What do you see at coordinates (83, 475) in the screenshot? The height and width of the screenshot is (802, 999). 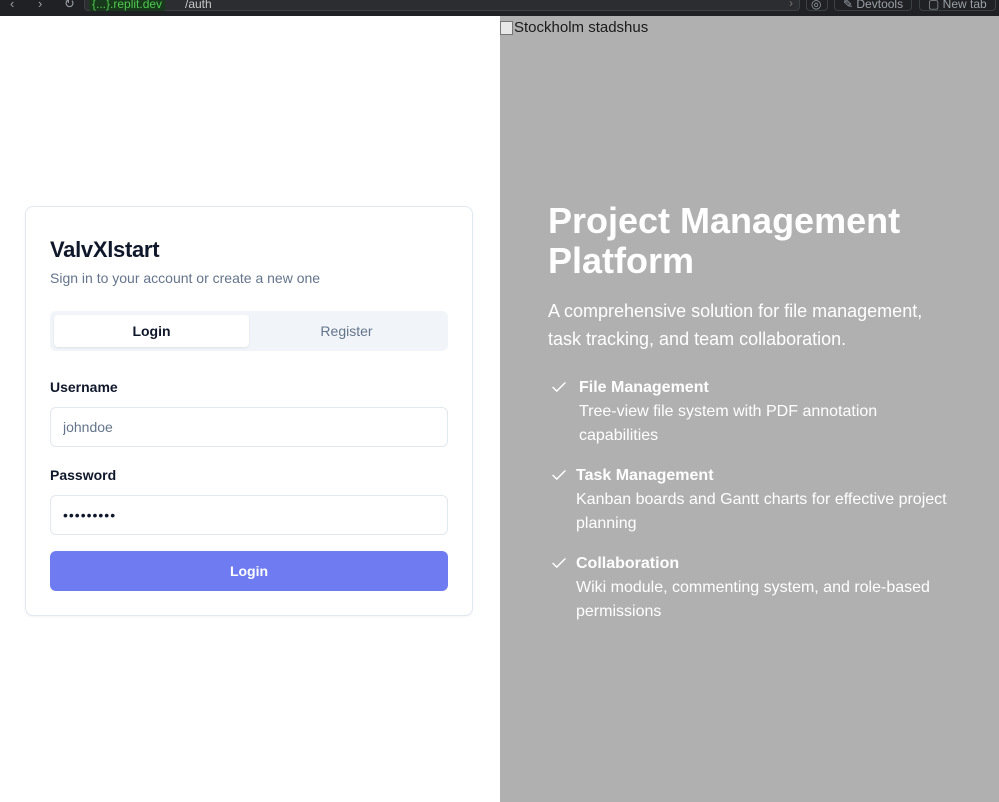 I see `password-label: Password` at bounding box center [83, 475].